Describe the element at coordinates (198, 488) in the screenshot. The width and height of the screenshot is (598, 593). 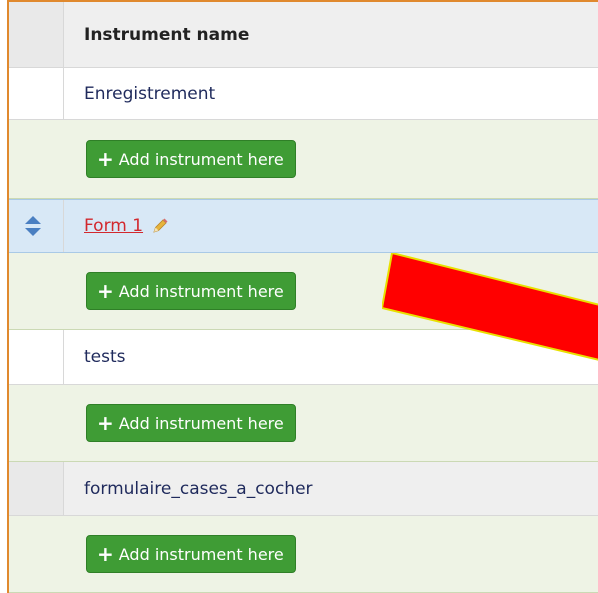
I see `instrument-name: formulaire_cases_a_cocher` at that location.